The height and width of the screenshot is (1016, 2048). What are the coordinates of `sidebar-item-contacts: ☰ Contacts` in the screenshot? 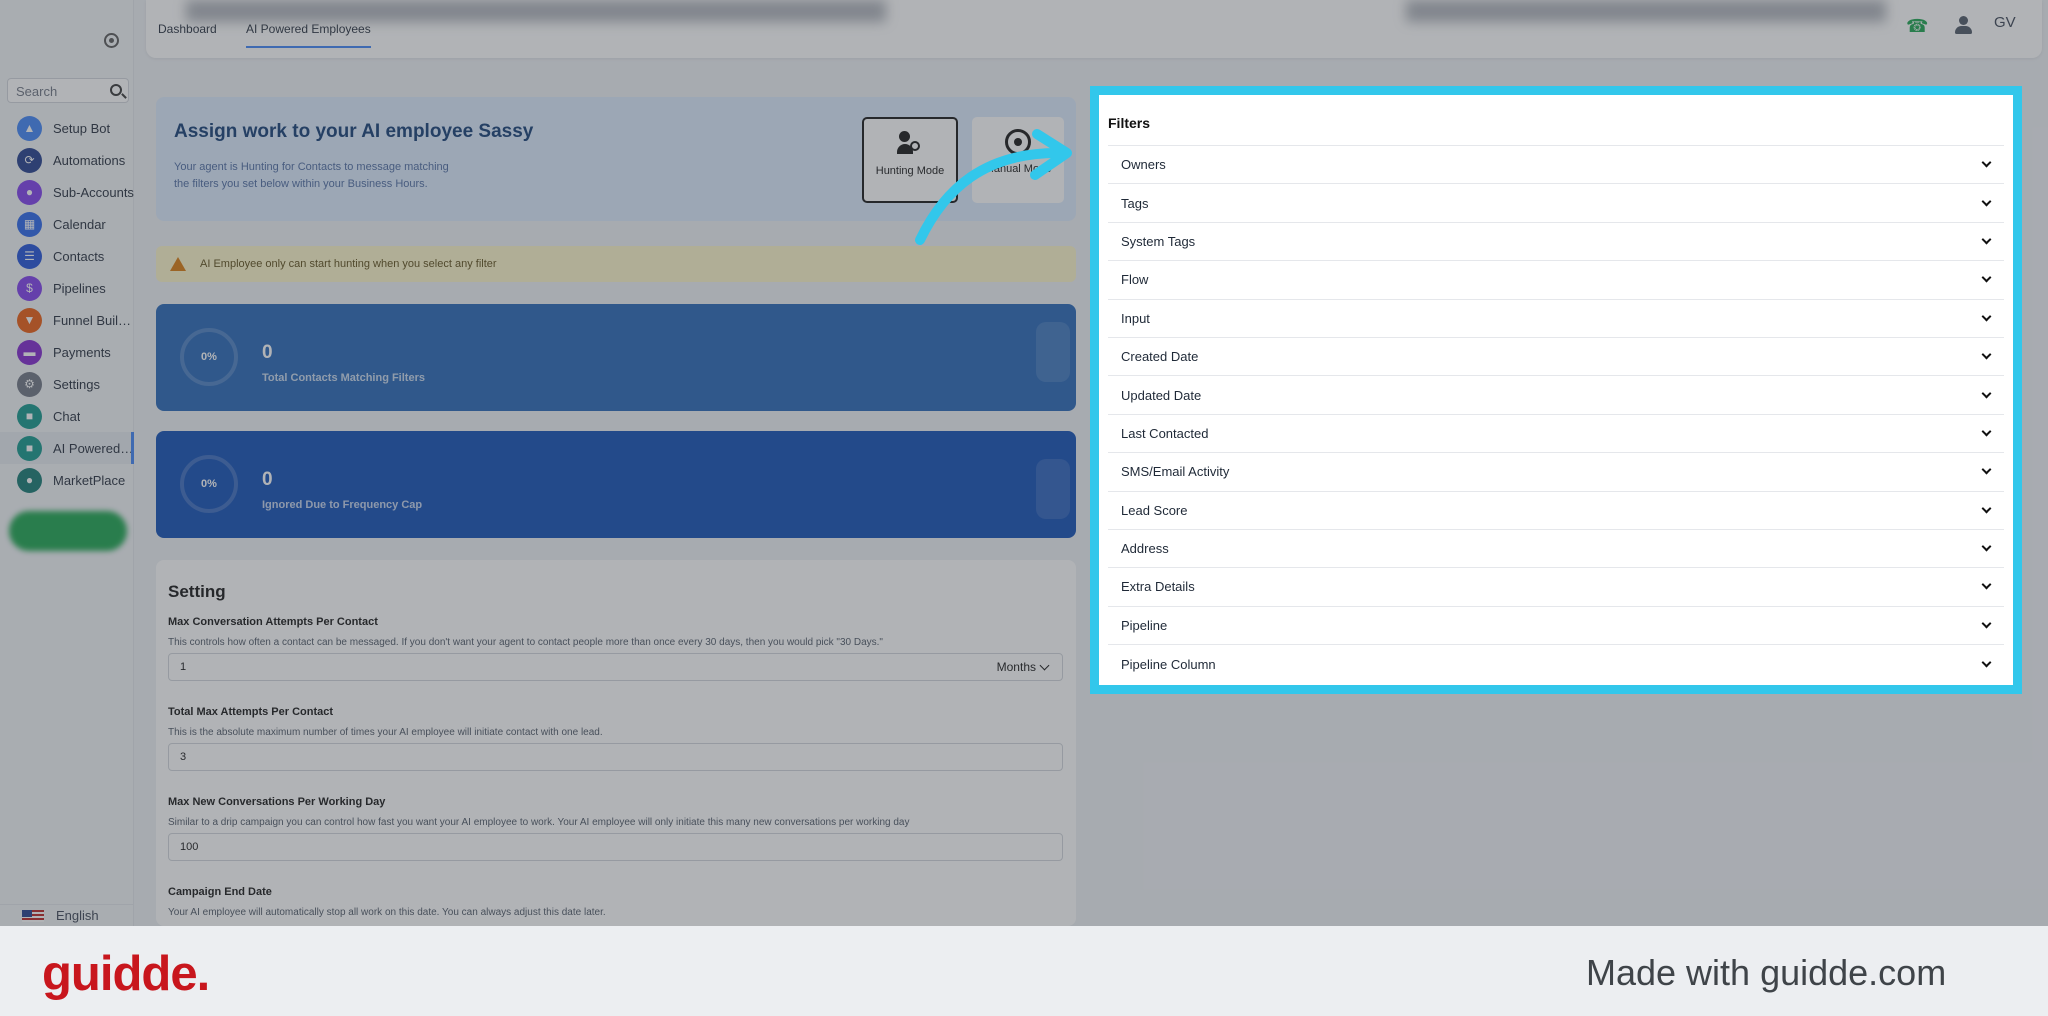 It's located at (67, 256).